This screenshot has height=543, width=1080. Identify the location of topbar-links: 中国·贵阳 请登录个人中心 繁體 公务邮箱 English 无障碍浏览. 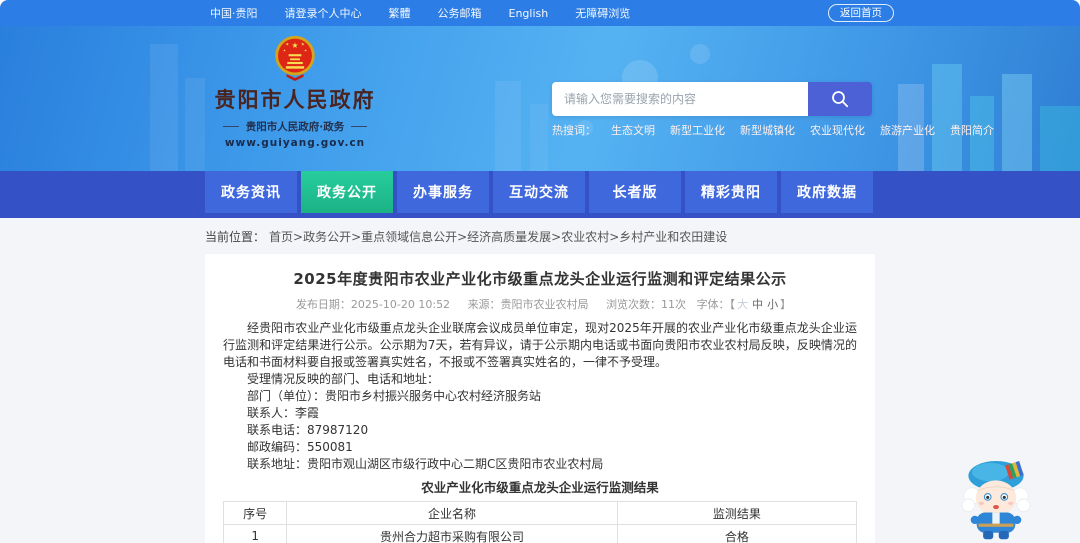
(420, 13).